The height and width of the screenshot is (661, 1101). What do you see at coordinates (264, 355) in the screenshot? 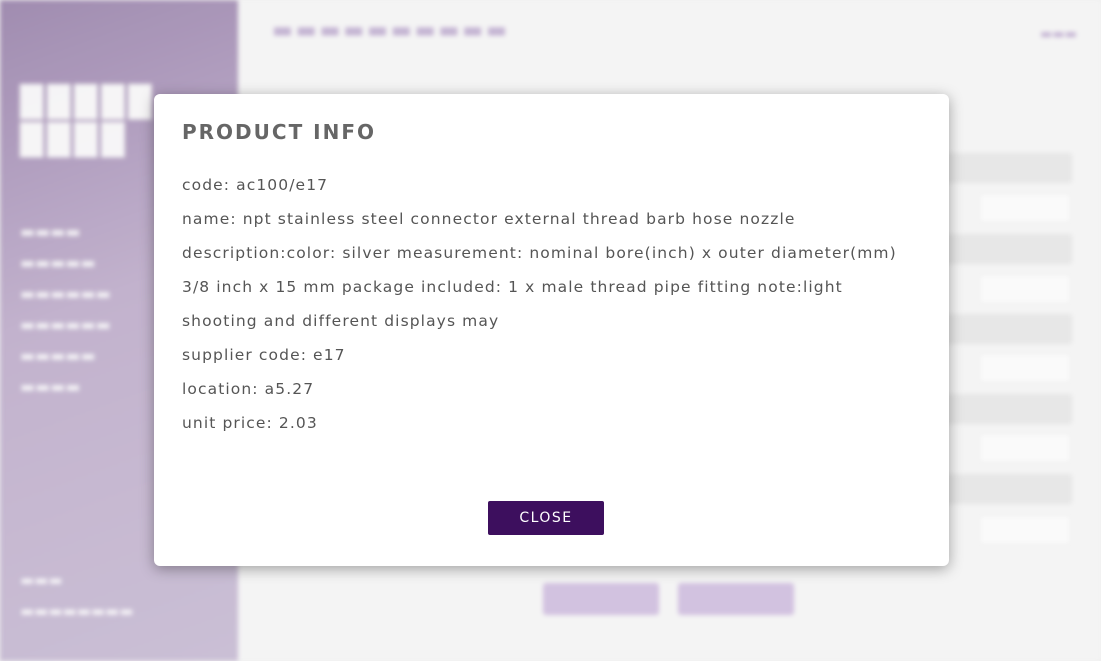
I see `supplier-code: supplier code: e17` at bounding box center [264, 355].